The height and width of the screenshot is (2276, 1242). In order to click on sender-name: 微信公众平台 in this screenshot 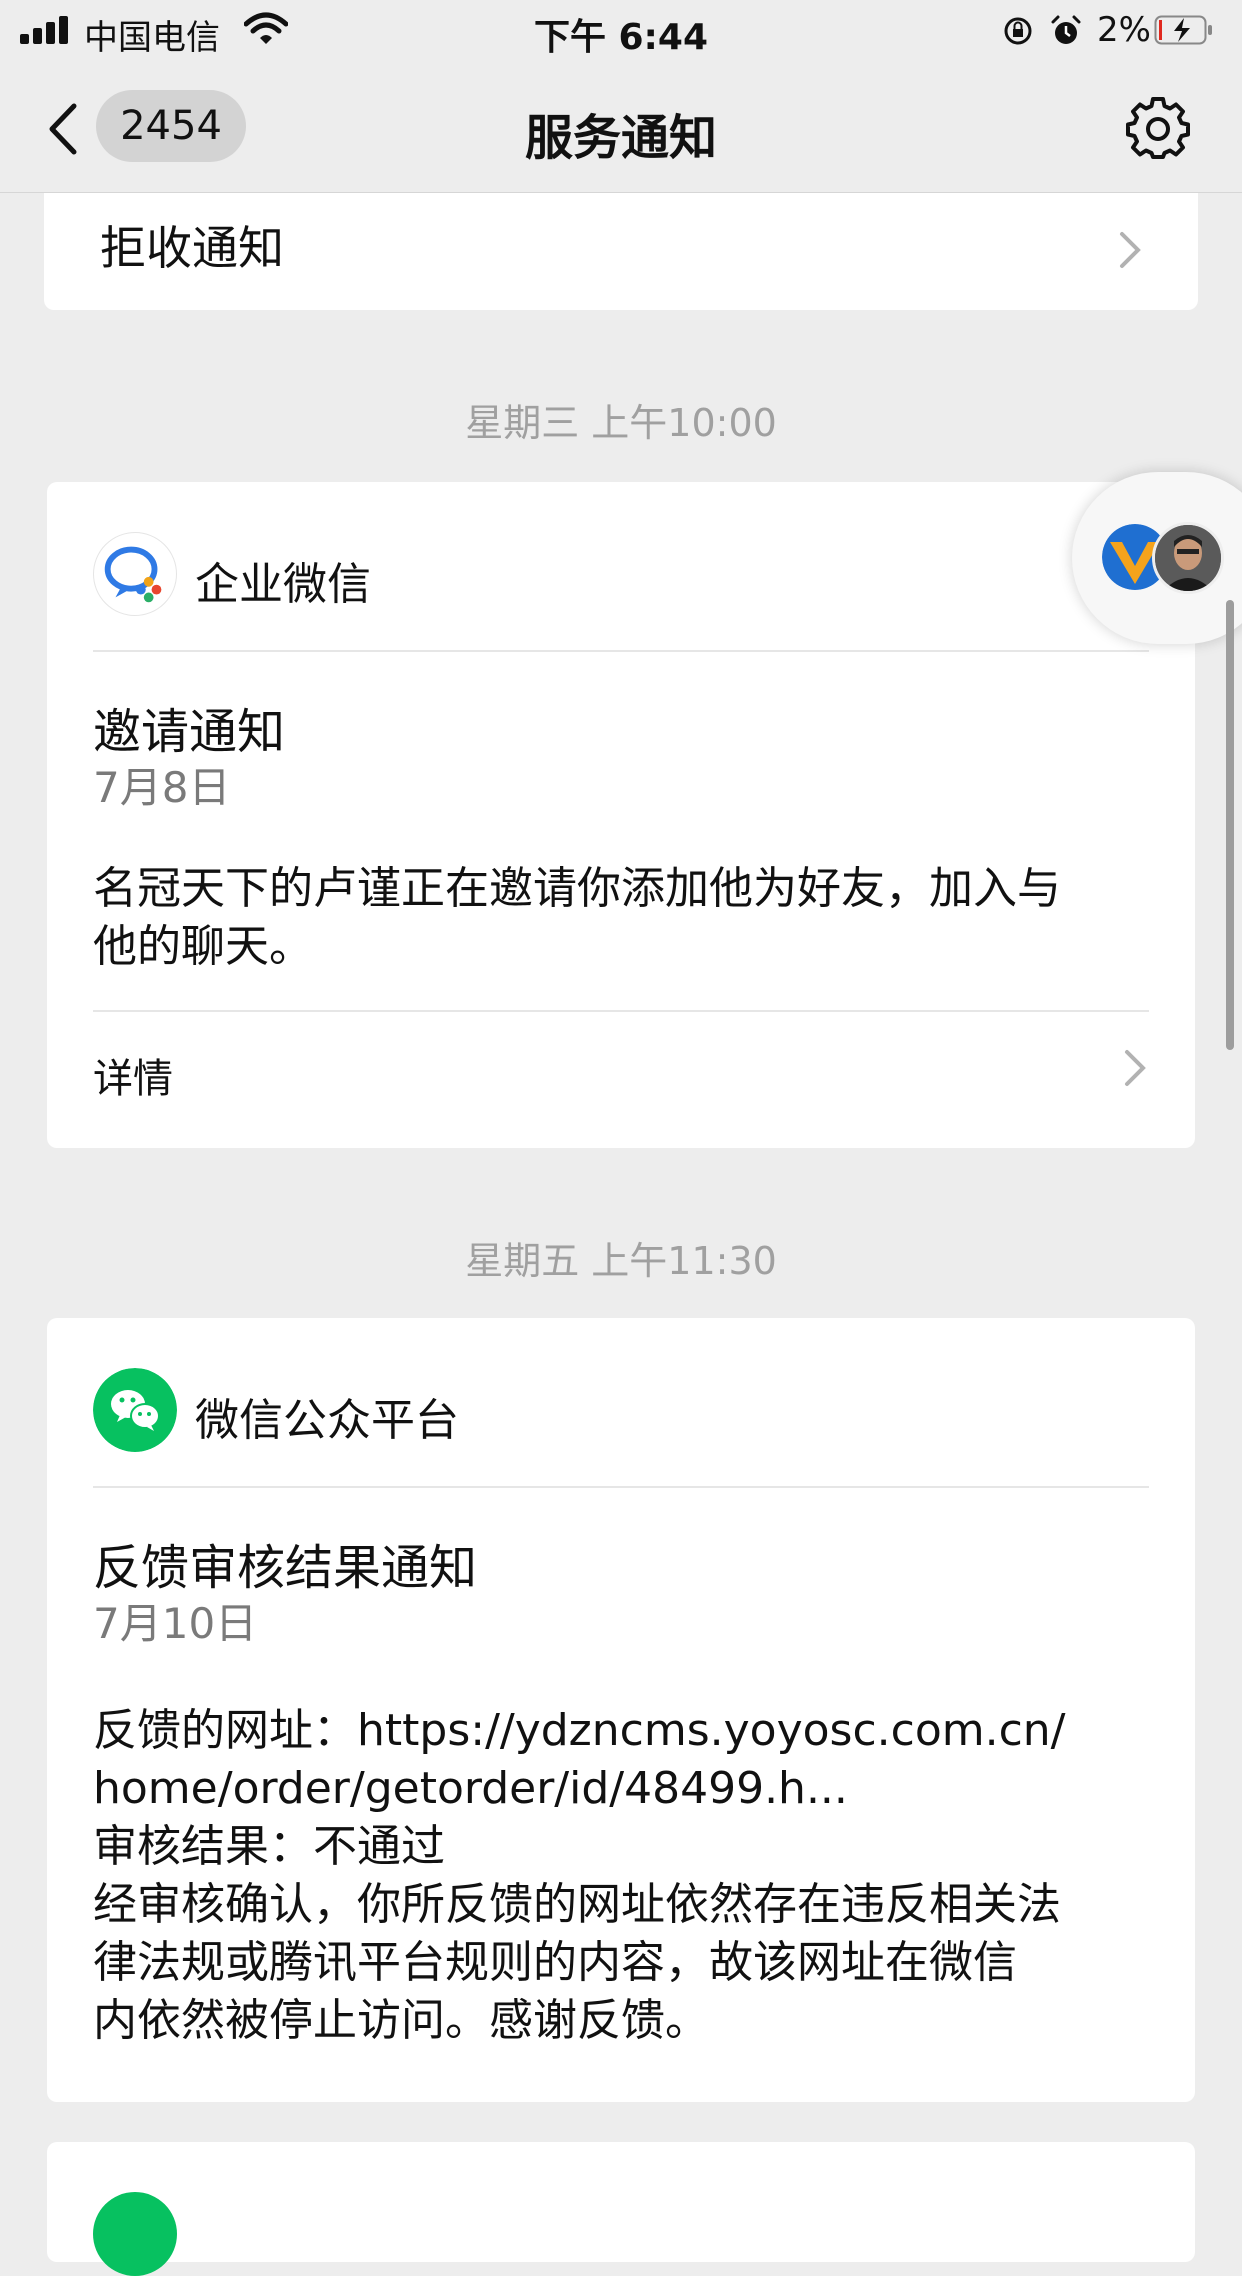, I will do `click(327, 1420)`.